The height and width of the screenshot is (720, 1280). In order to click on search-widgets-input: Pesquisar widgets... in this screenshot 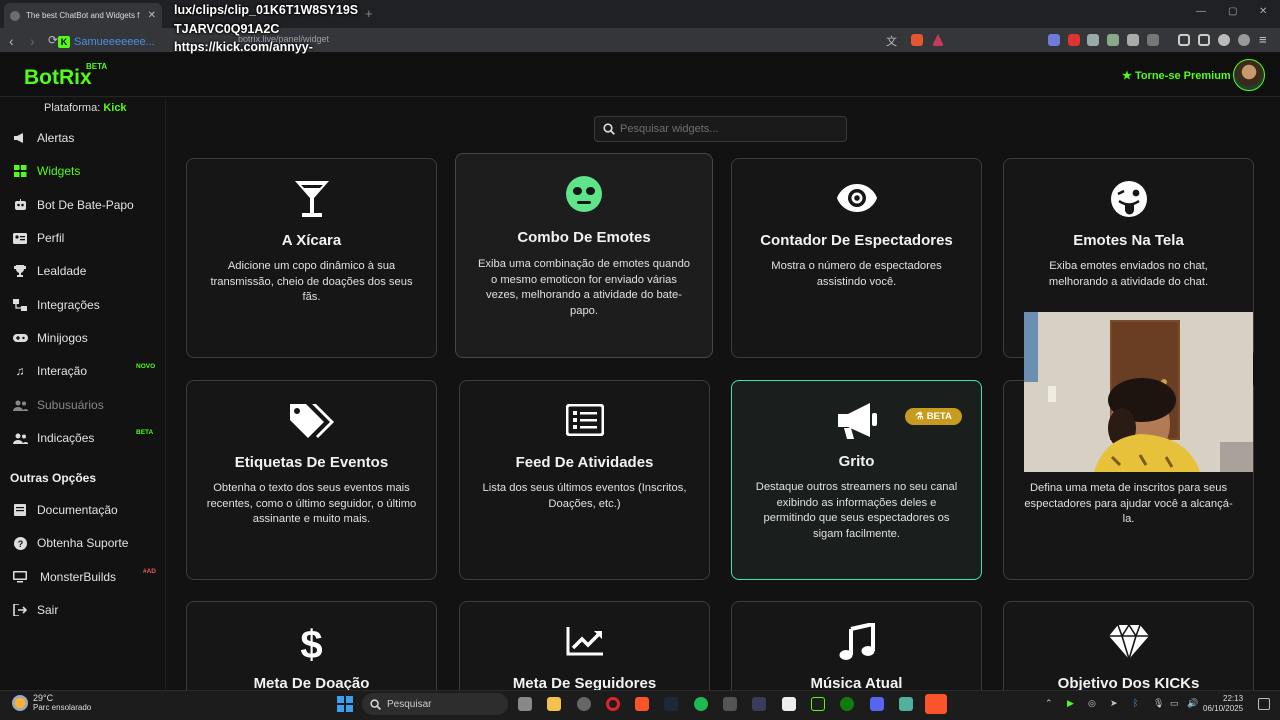, I will do `click(720, 129)`.